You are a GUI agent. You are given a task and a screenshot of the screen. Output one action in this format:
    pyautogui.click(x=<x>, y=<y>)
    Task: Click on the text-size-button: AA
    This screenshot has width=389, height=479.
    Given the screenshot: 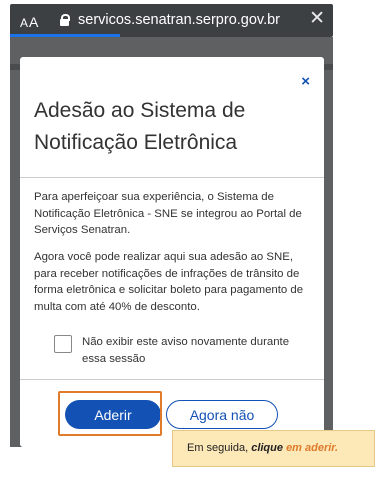 What is the action you would take?
    pyautogui.click(x=29, y=22)
    